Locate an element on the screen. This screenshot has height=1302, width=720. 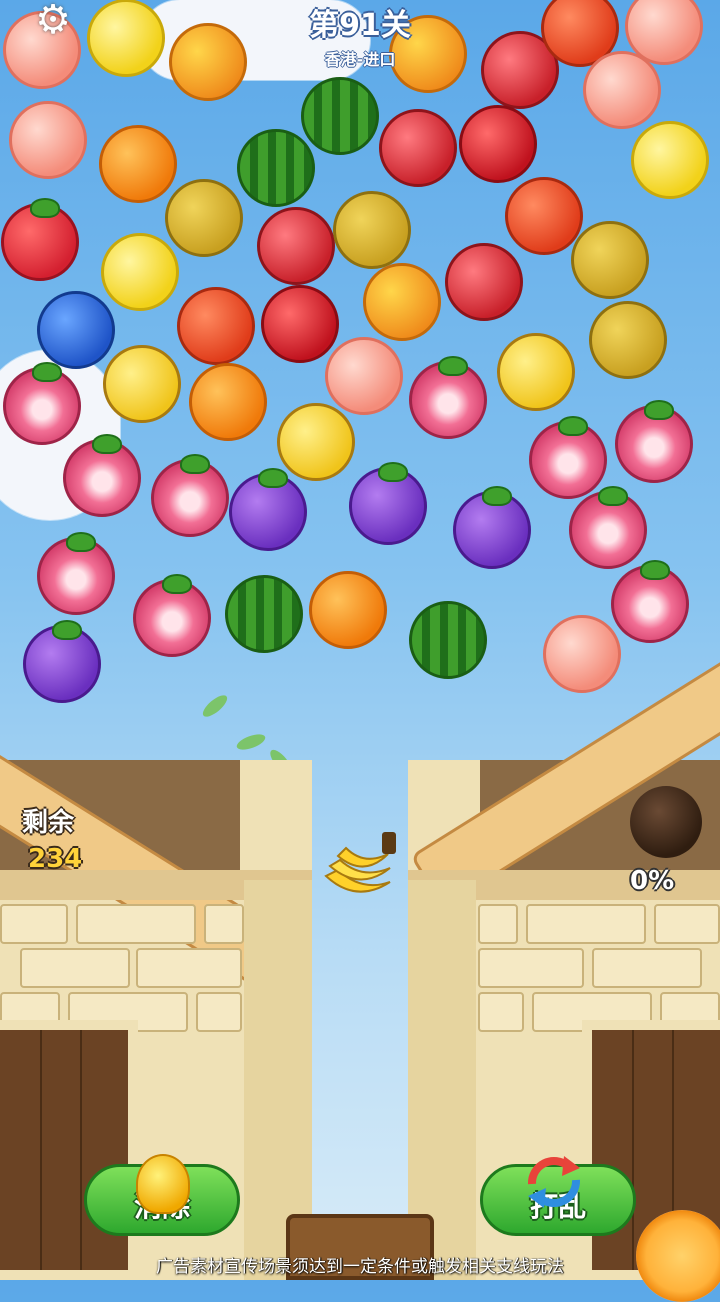
ad-disclaimer: 广告素材宣传场景须达到一定条件或触发相关支线玩法 is located at coordinates (360, 1267).